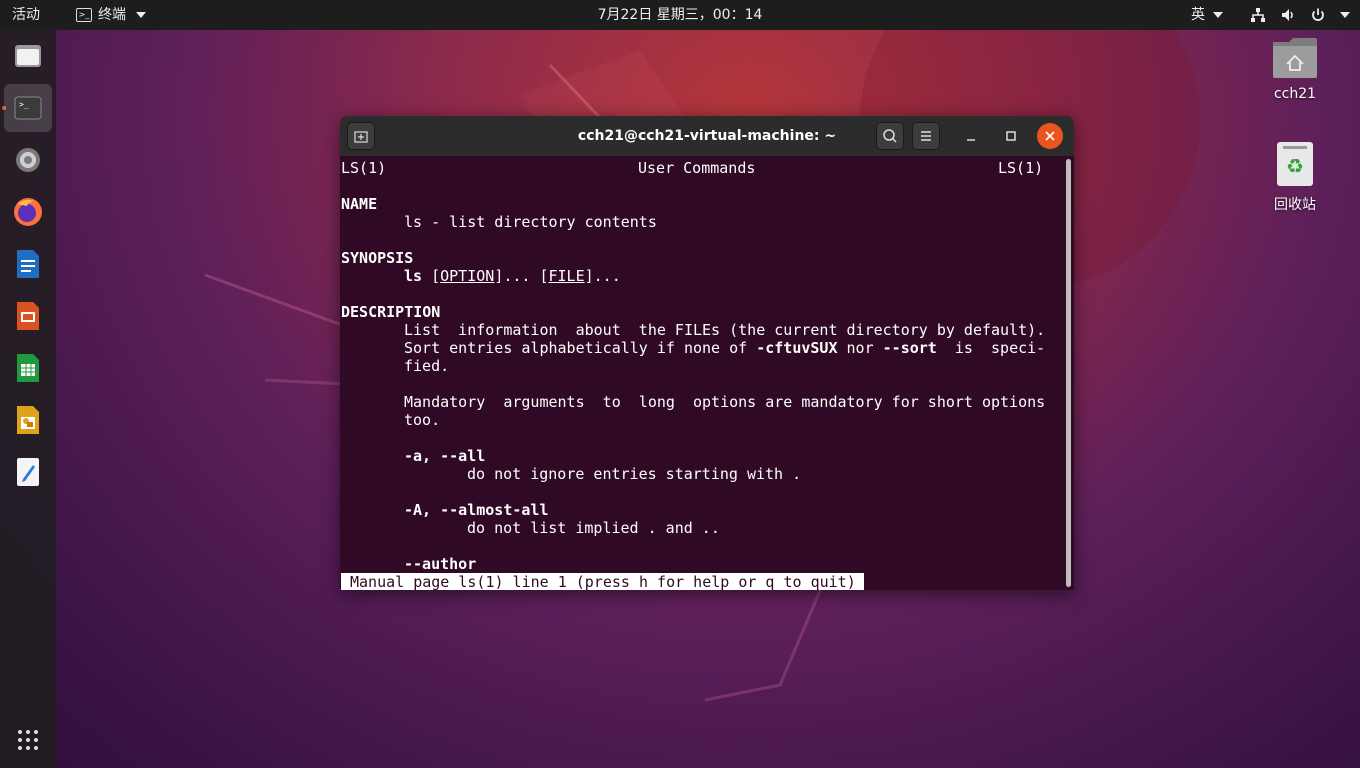  I want to click on maximize-icon, so click(1011, 136).